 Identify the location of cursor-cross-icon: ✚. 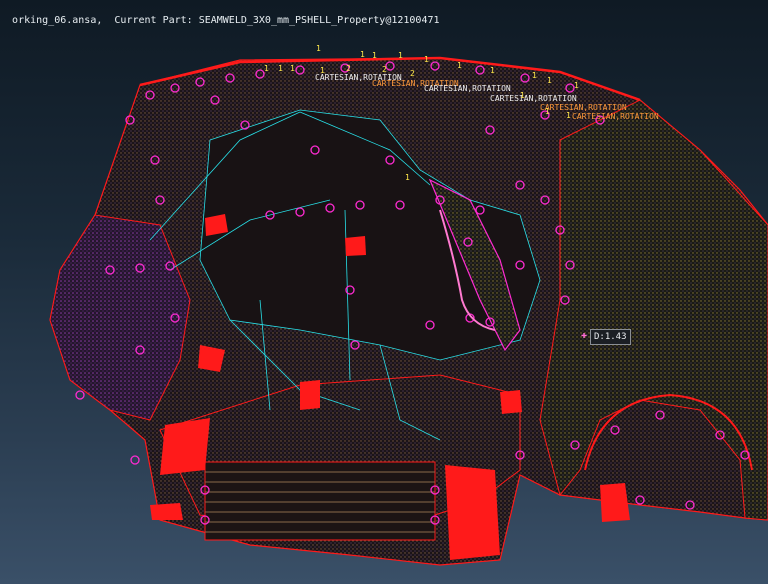
(584, 335).